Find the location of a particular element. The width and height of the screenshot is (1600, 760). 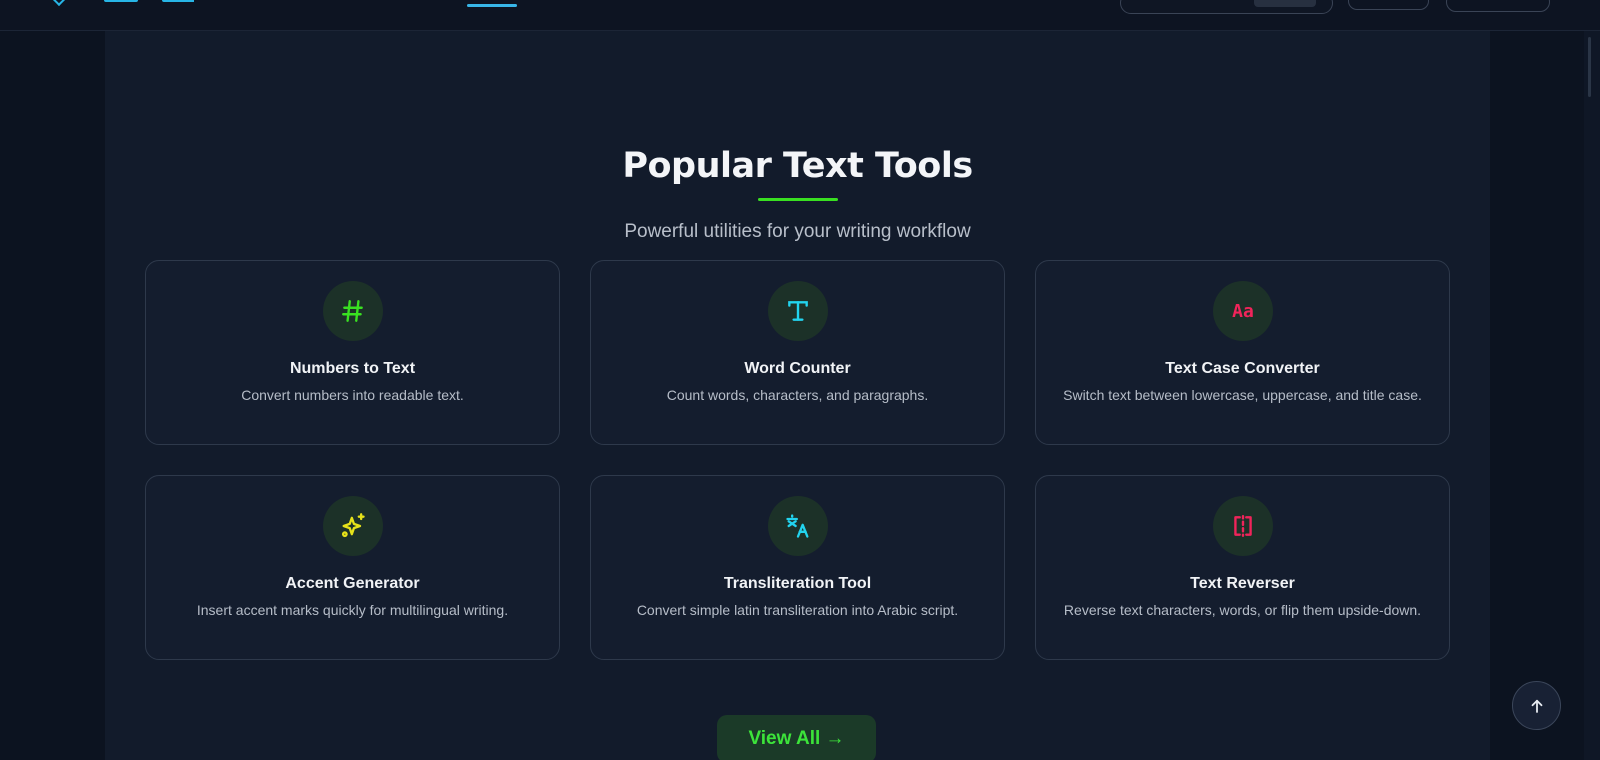

tool-card-title: Numbers to Text is located at coordinates (352, 368).